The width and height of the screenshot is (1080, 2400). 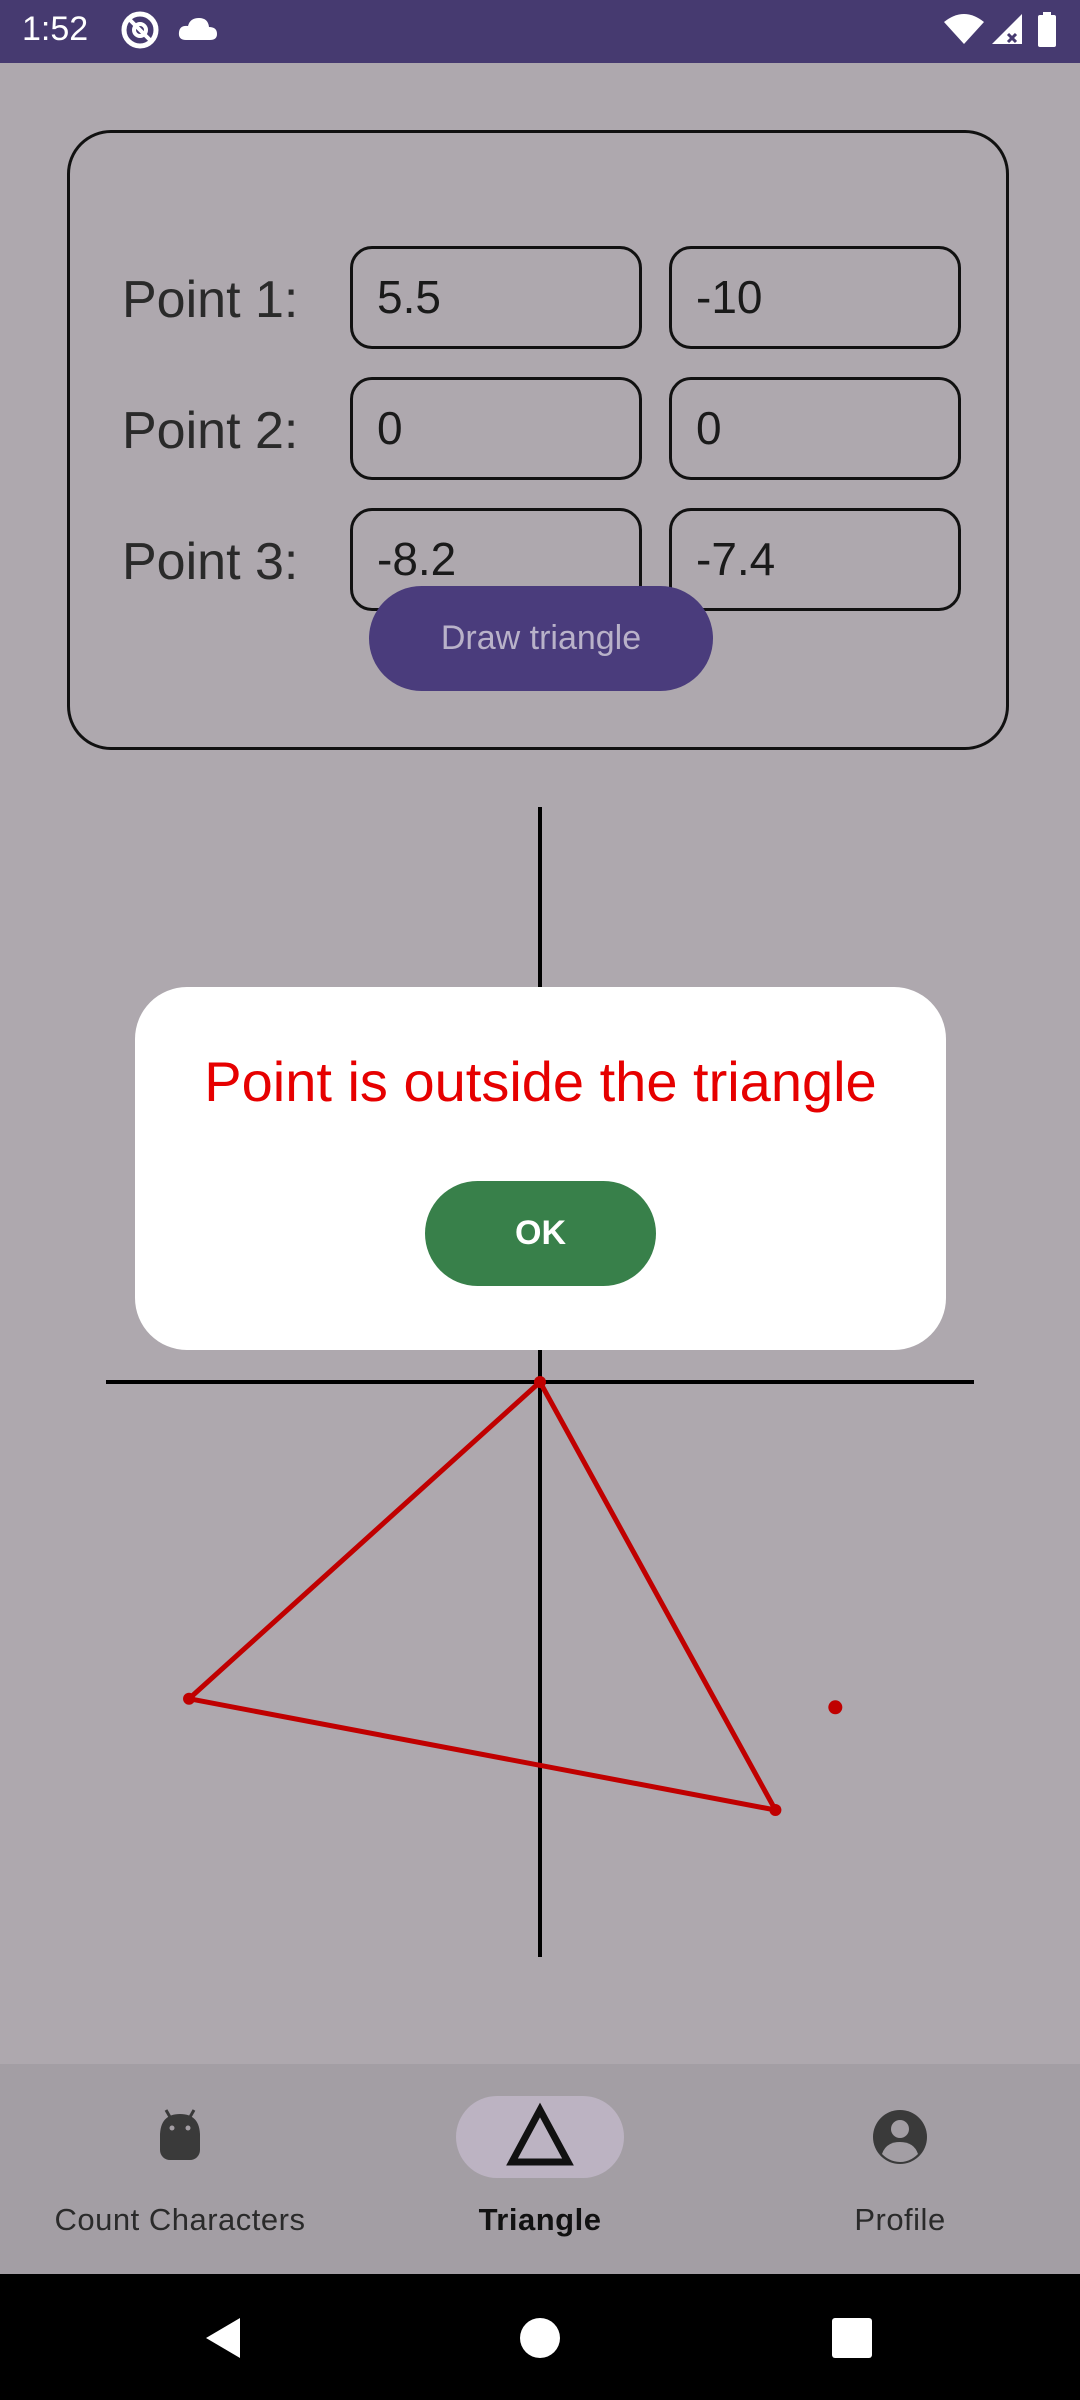 I want to click on system-navigation-bar, so click(x=540, y=2337).